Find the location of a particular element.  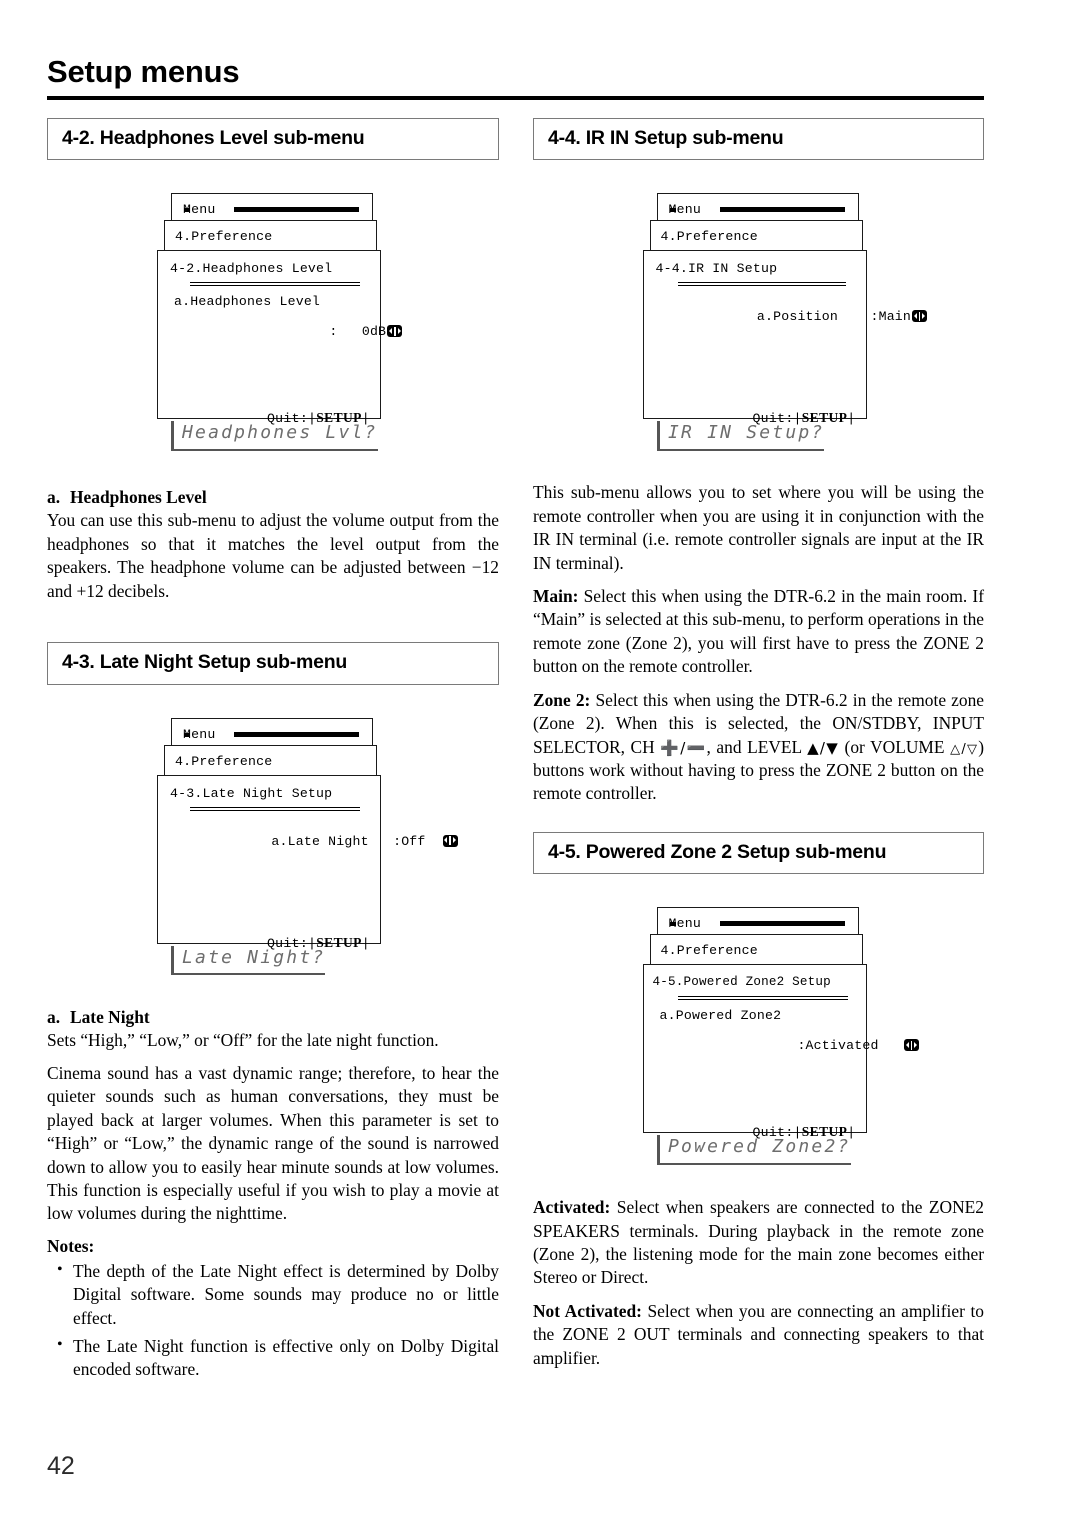

section-header-label: 4-5. Powered Zone 2 Setup sub-menu is located at coordinates (717, 851).